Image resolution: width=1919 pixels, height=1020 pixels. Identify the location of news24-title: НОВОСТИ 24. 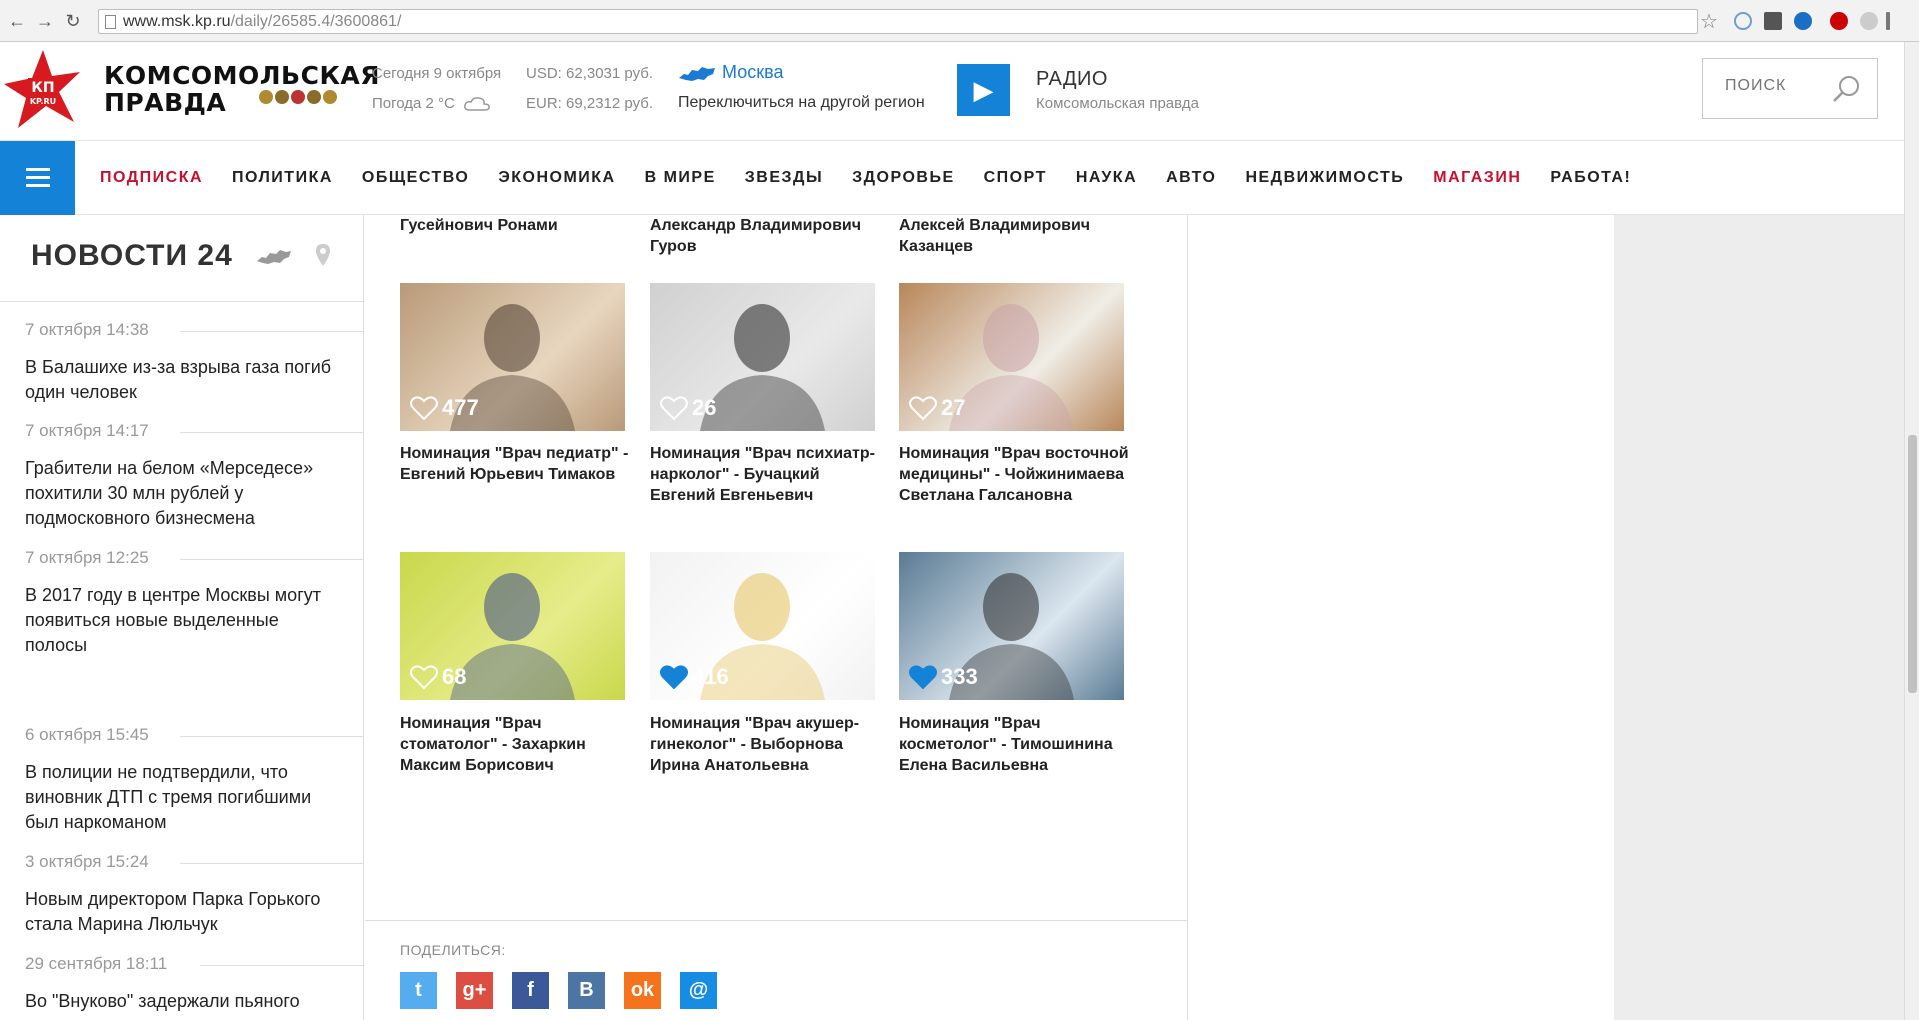
(132, 255).